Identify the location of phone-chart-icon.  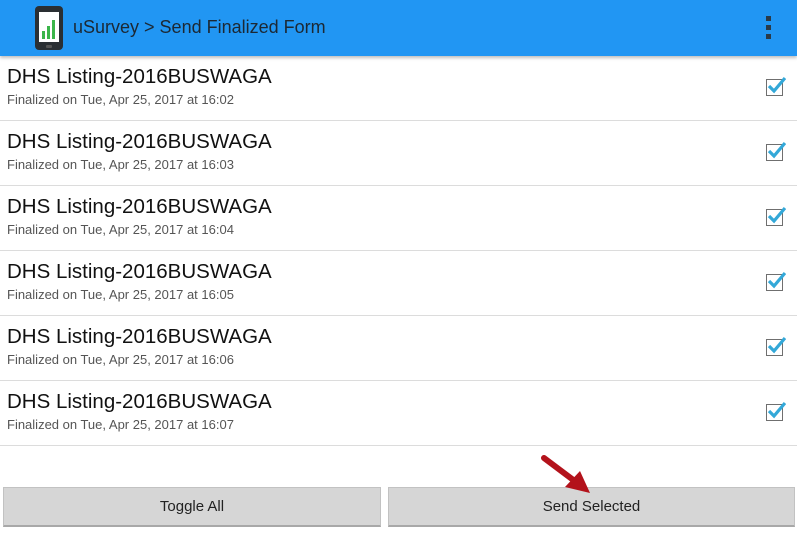
(49, 28).